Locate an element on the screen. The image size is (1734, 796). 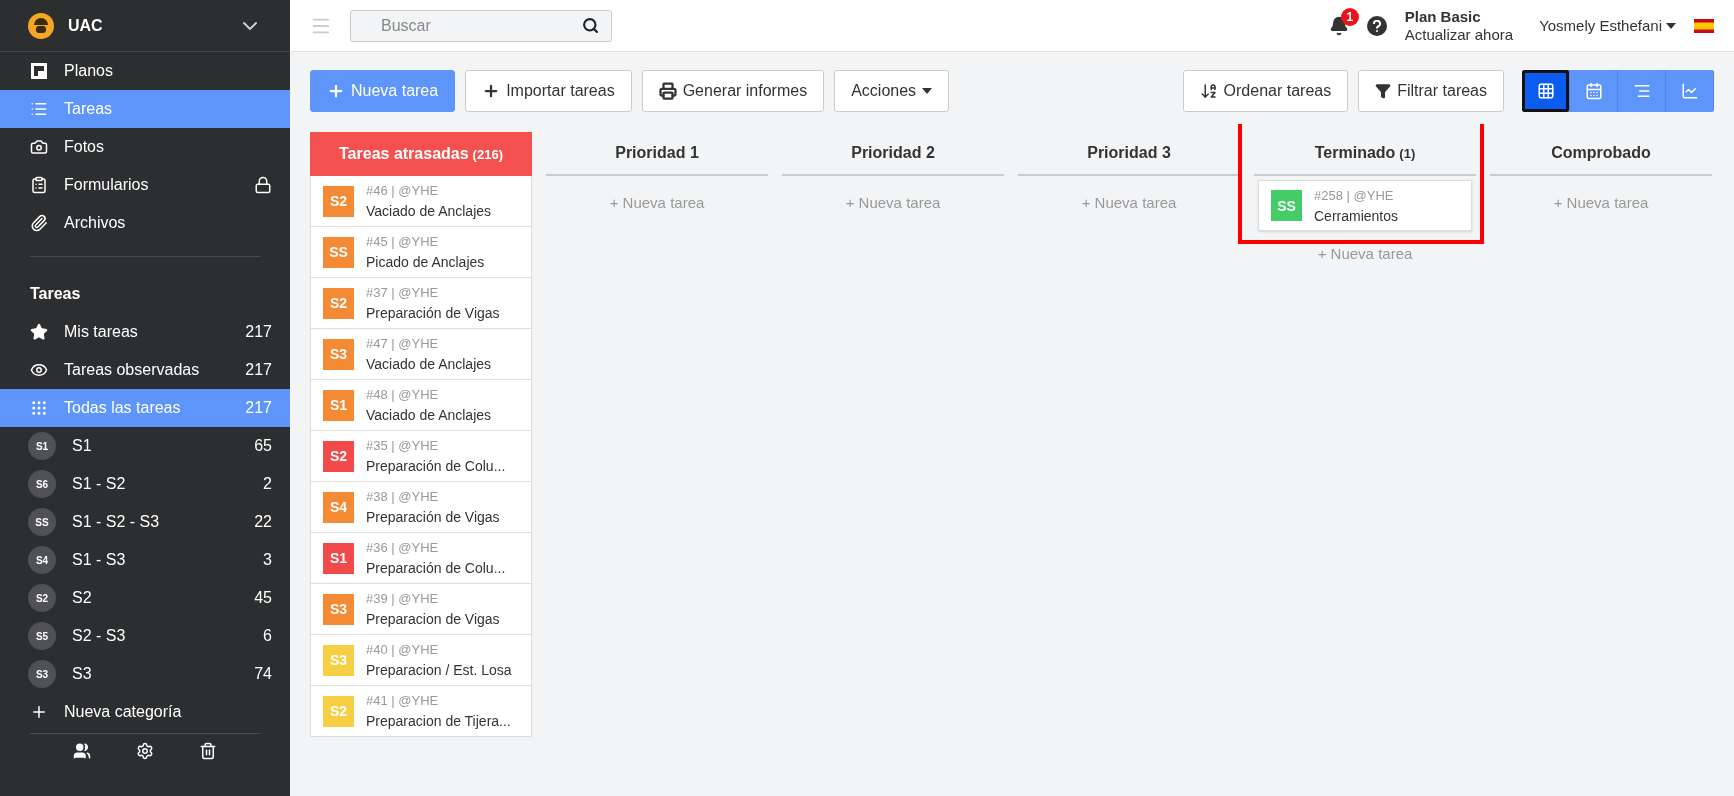
task-meta: #45 | @YHE is located at coordinates (403, 242).